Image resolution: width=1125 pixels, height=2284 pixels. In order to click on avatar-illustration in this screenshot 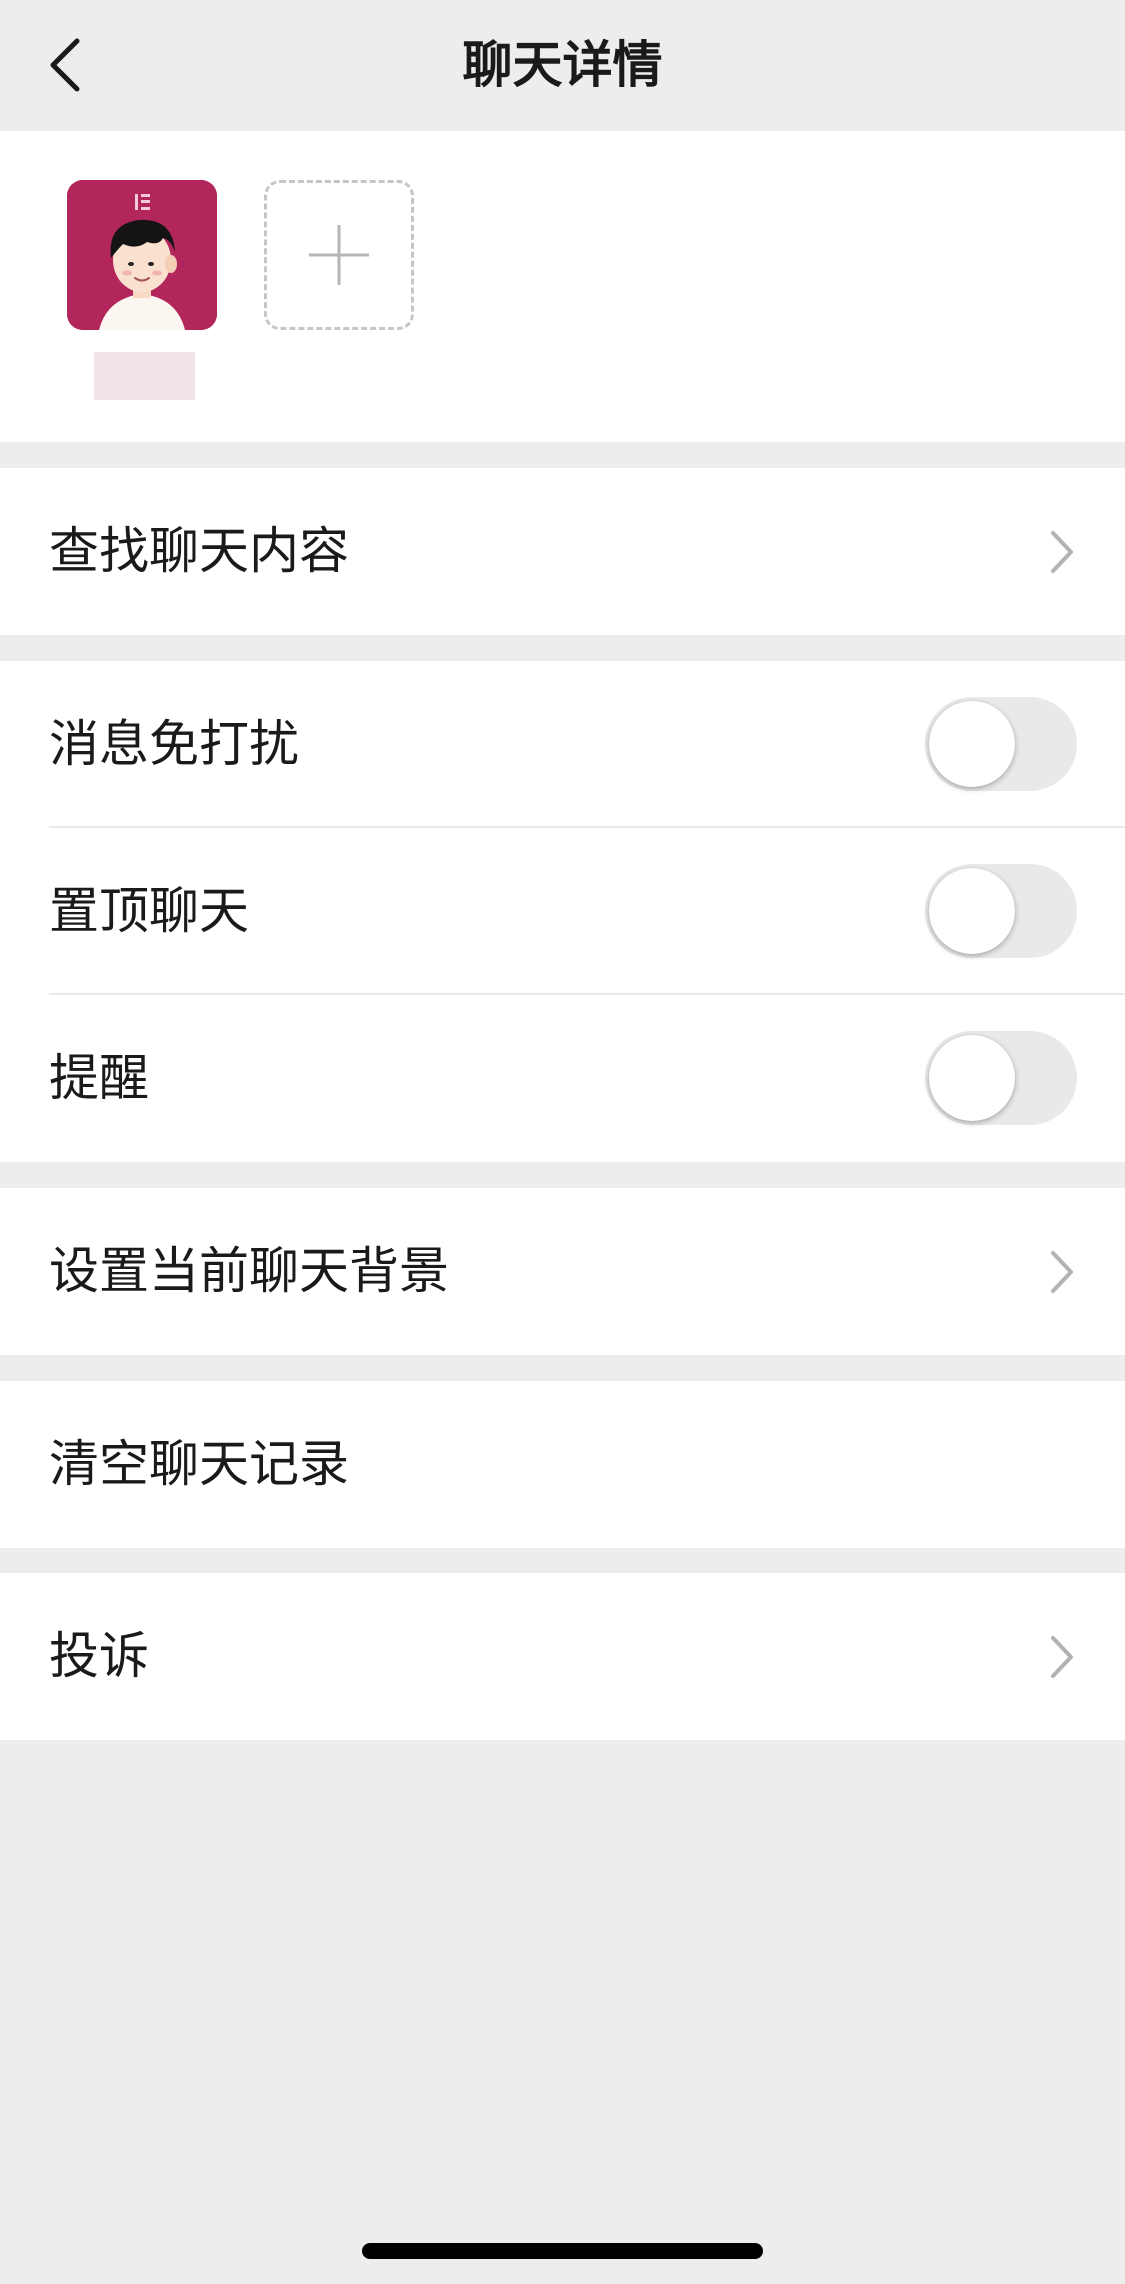, I will do `click(142, 255)`.